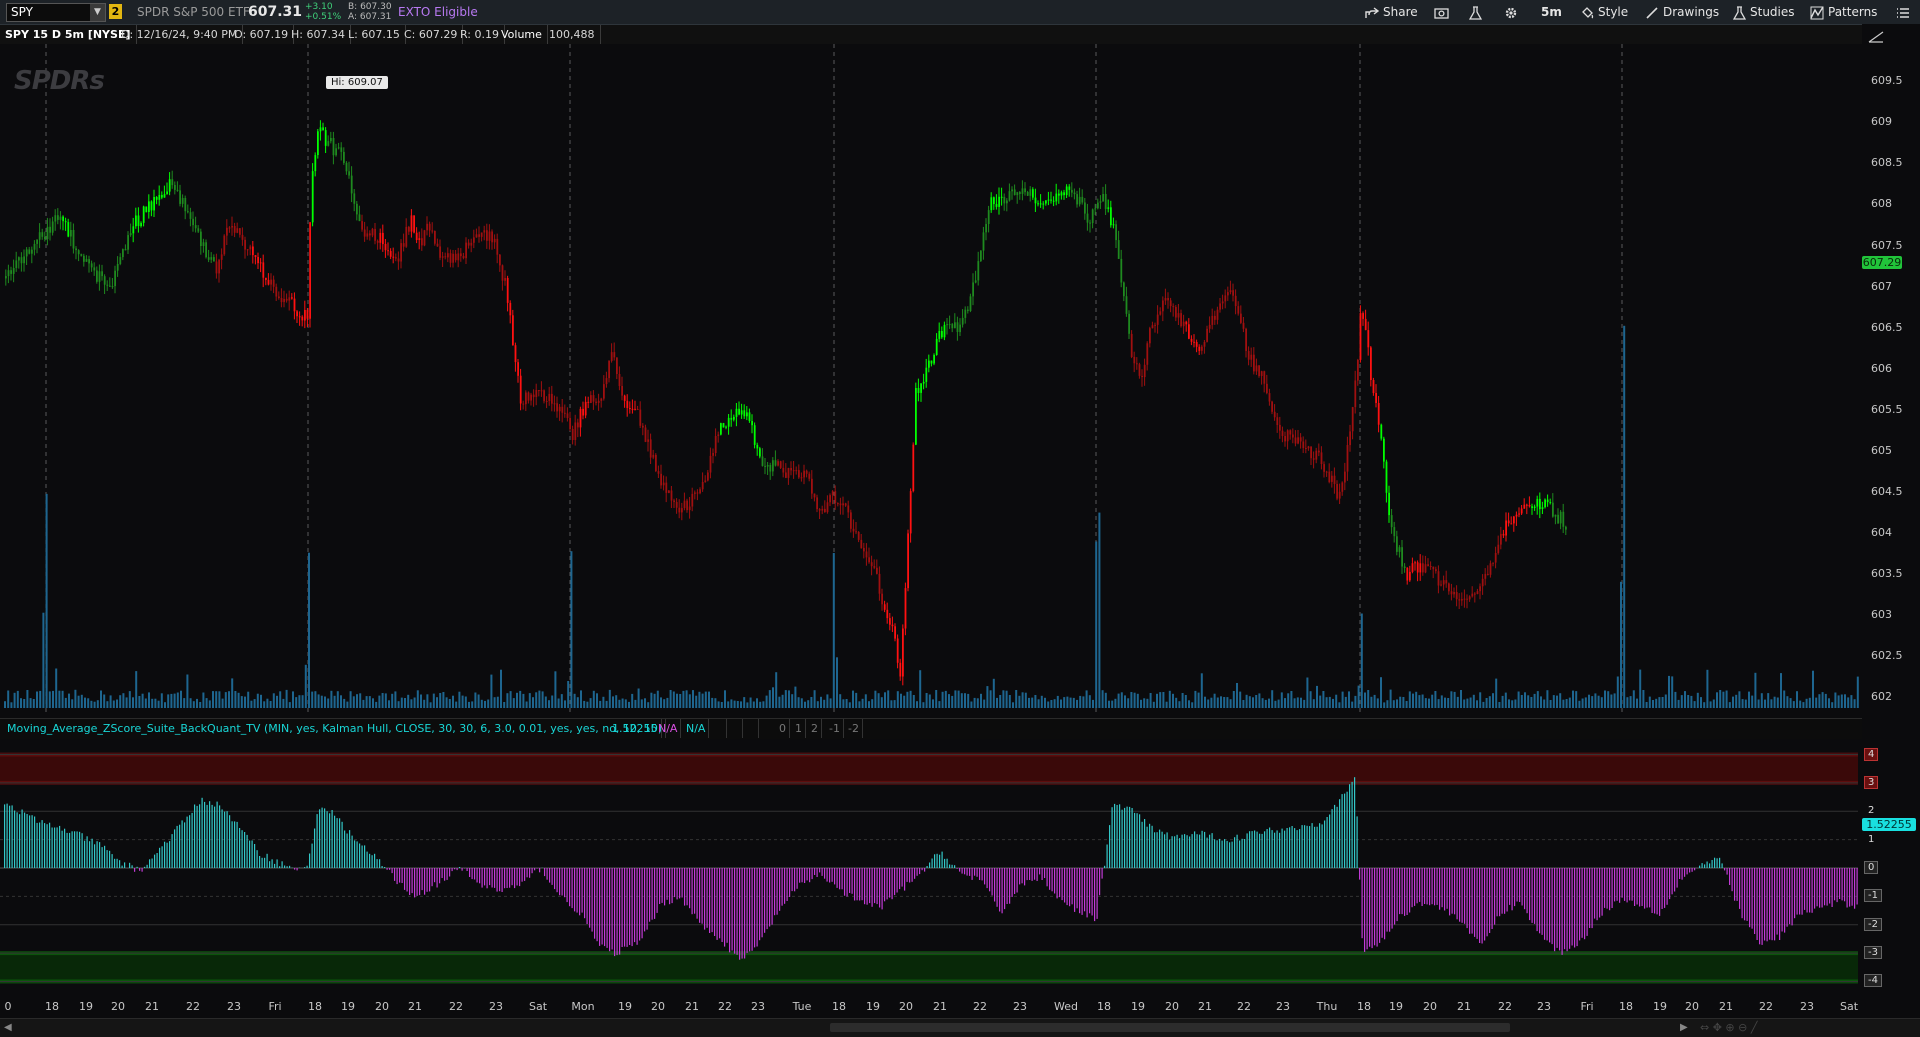  What do you see at coordinates (1682, 12) in the screenshot?
I see `drawings-button: Drawings` at bounding box center [1682, 12].